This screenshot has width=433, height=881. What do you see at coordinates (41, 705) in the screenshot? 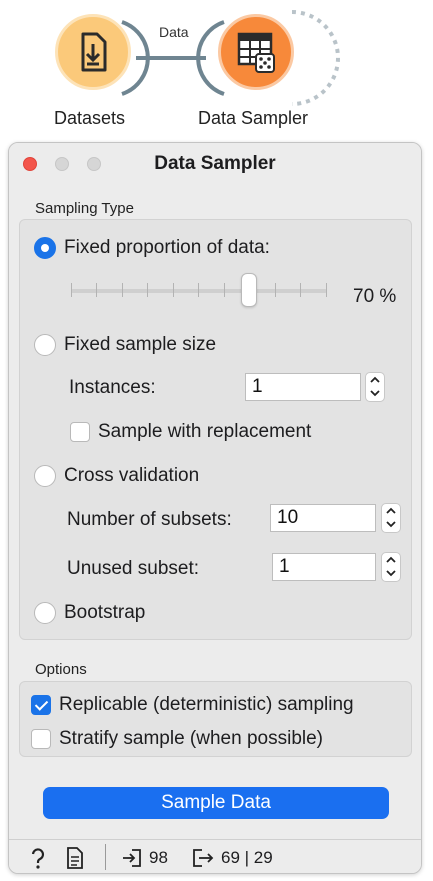
I see `replicable-sampling-checkbox` at bounding box center [41, 705].